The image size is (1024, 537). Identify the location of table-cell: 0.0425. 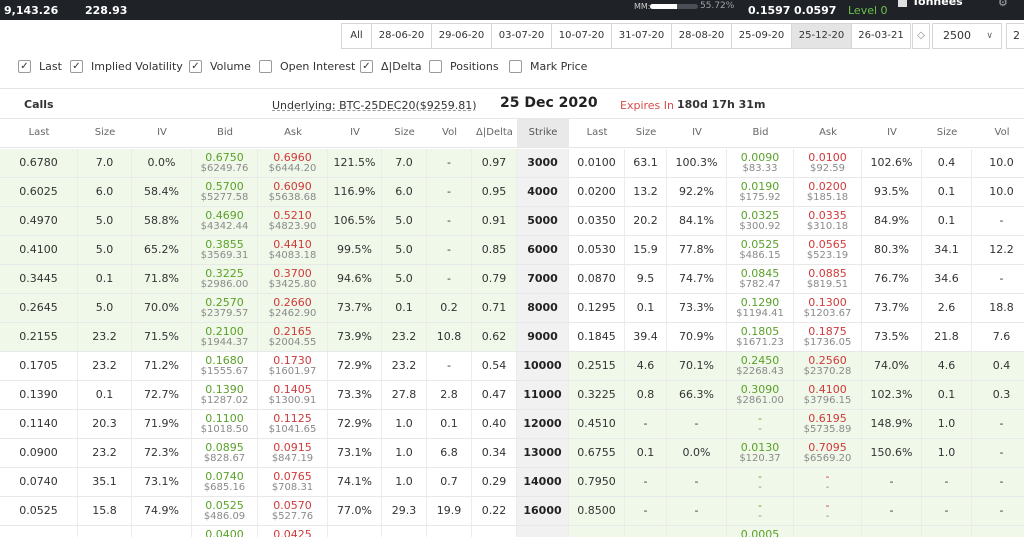
(293, 531).